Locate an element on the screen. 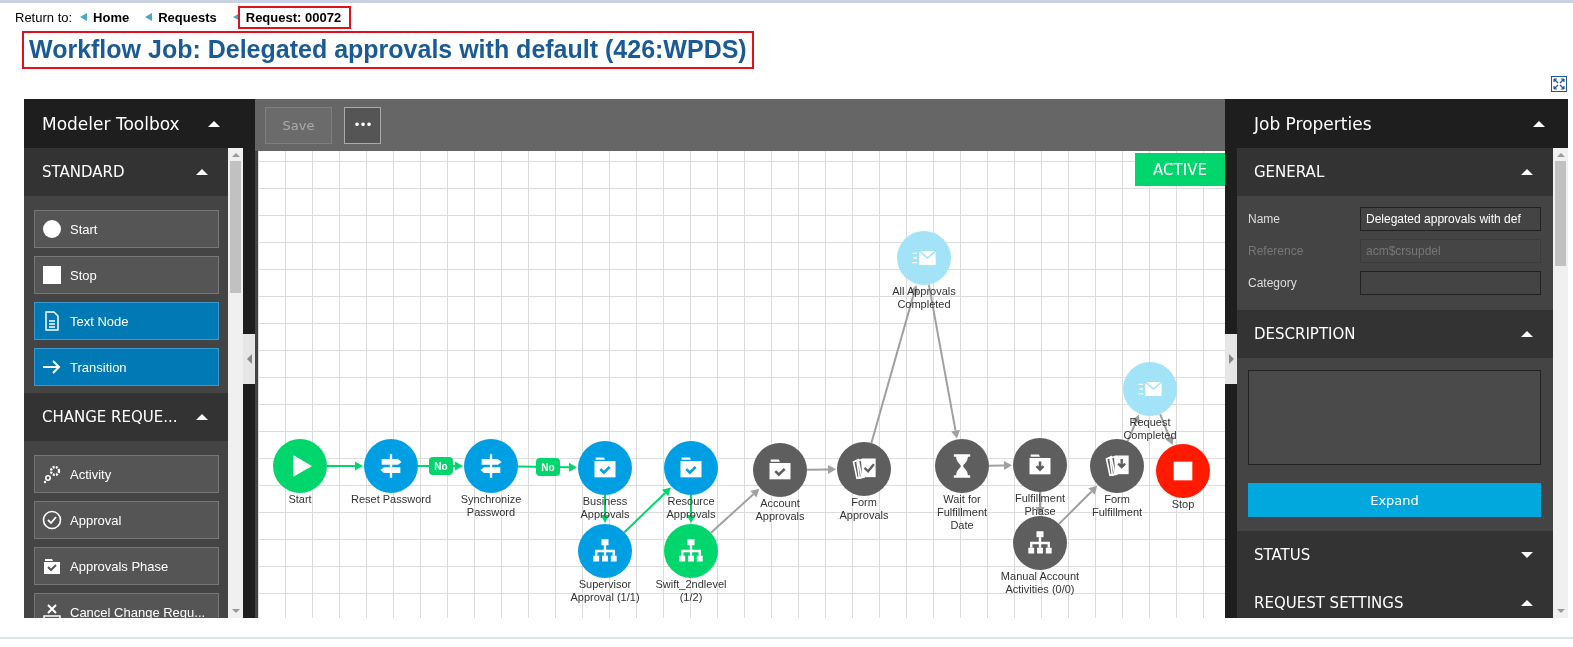 Image resolution: width=1573 pixels, height=647 pixels. folder-check-icon is located at coordinates (52, 566).